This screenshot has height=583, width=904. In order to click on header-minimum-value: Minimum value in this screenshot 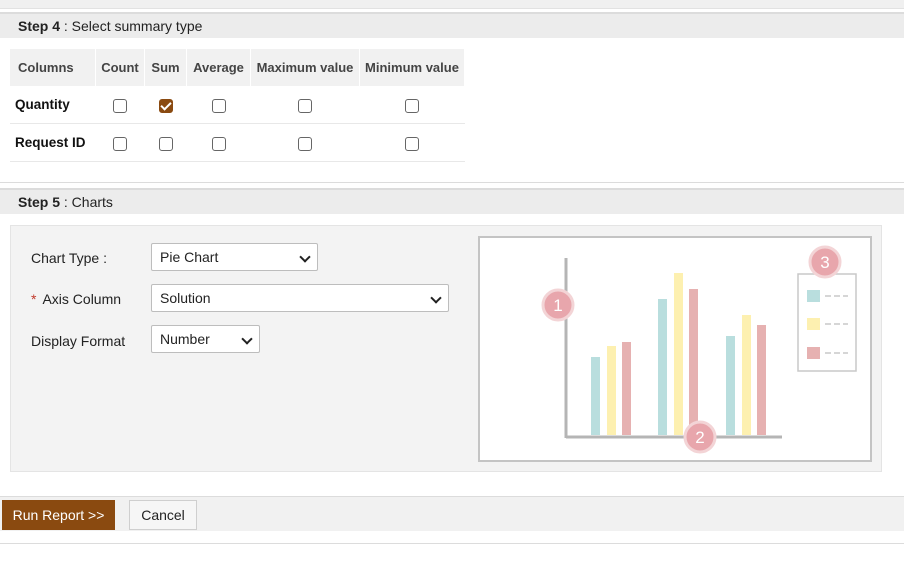, I will do `click(412, 67)`.